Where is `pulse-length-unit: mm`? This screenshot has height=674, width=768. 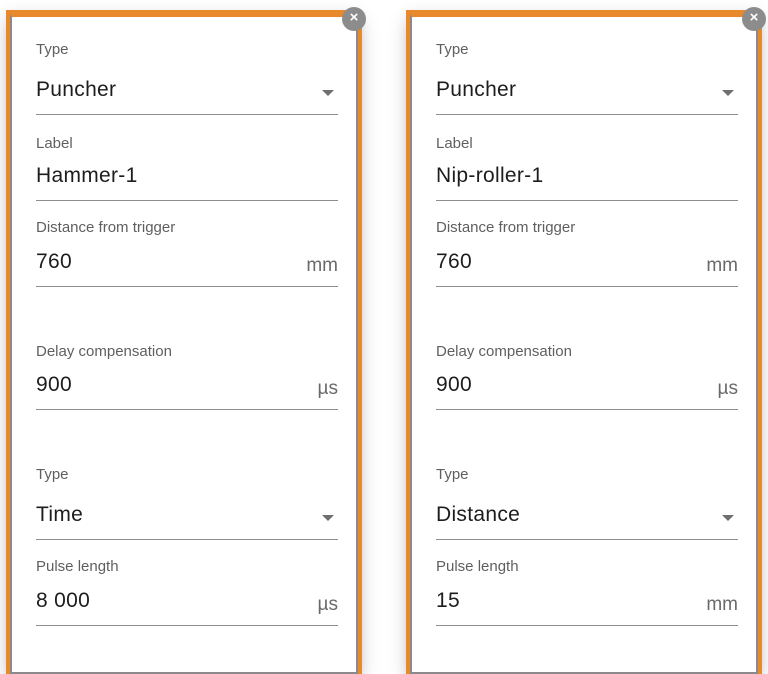 pulse-length-unit: mm is located at coordinates (722, 604).